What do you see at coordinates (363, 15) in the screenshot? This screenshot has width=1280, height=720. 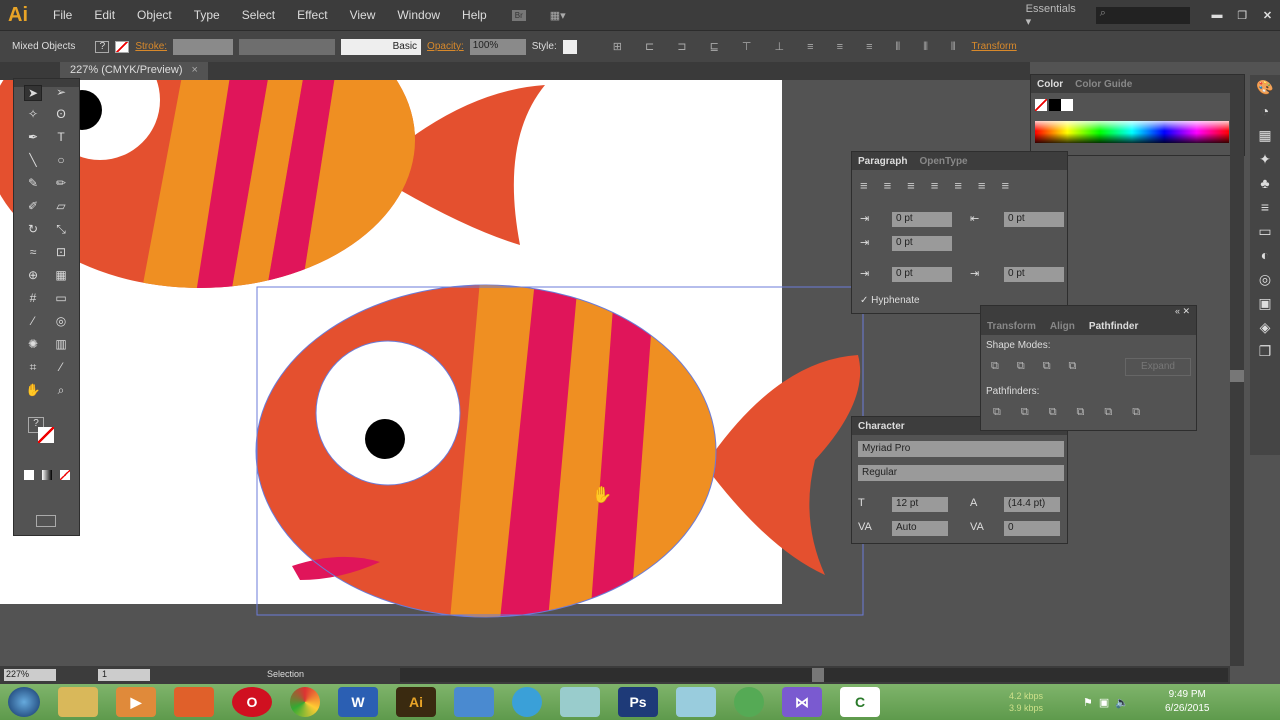 I see `menu-view: View` at bounding box center [363, 15].